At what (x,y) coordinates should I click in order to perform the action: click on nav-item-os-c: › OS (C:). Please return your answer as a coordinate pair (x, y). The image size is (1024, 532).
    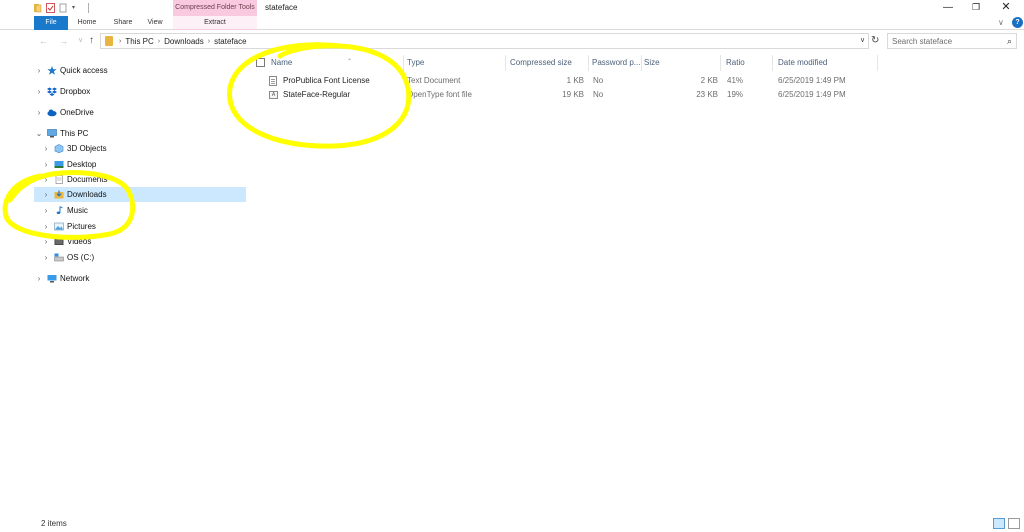
    Looking at the image, I should click on (143, 257).